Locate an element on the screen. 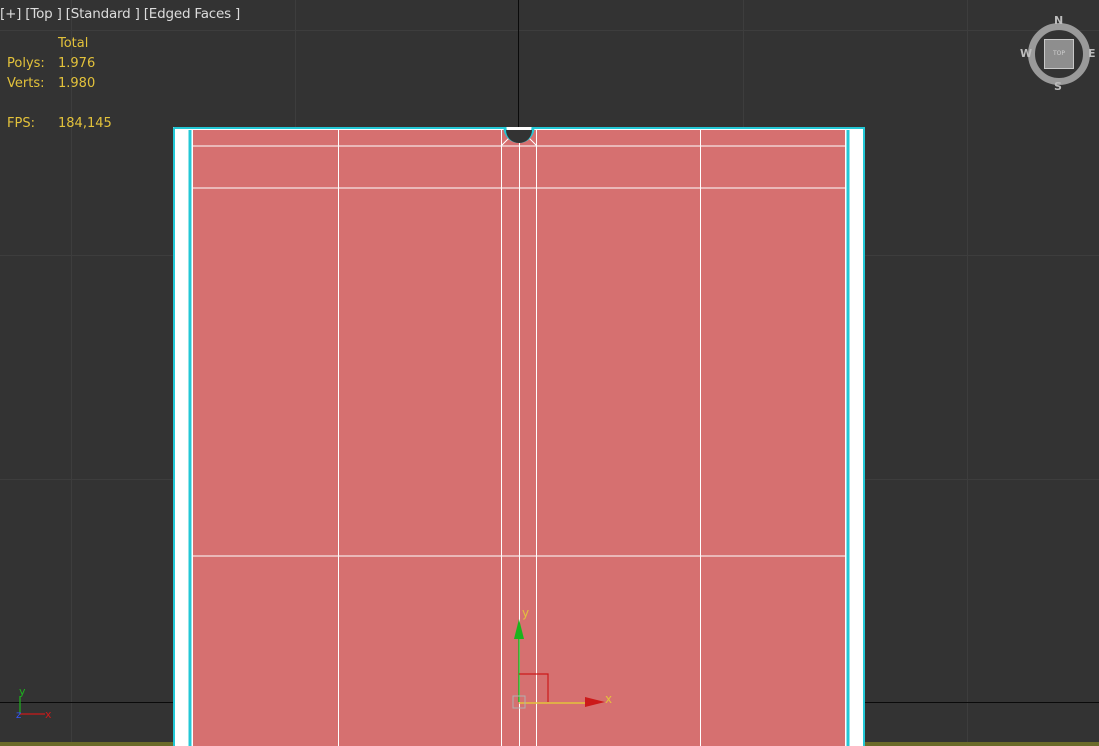 Image resolution: width=1099 pixels, height=746 pixels. viewport-point-of-view-menu: [Top ] is located at coordinates (43, 14).